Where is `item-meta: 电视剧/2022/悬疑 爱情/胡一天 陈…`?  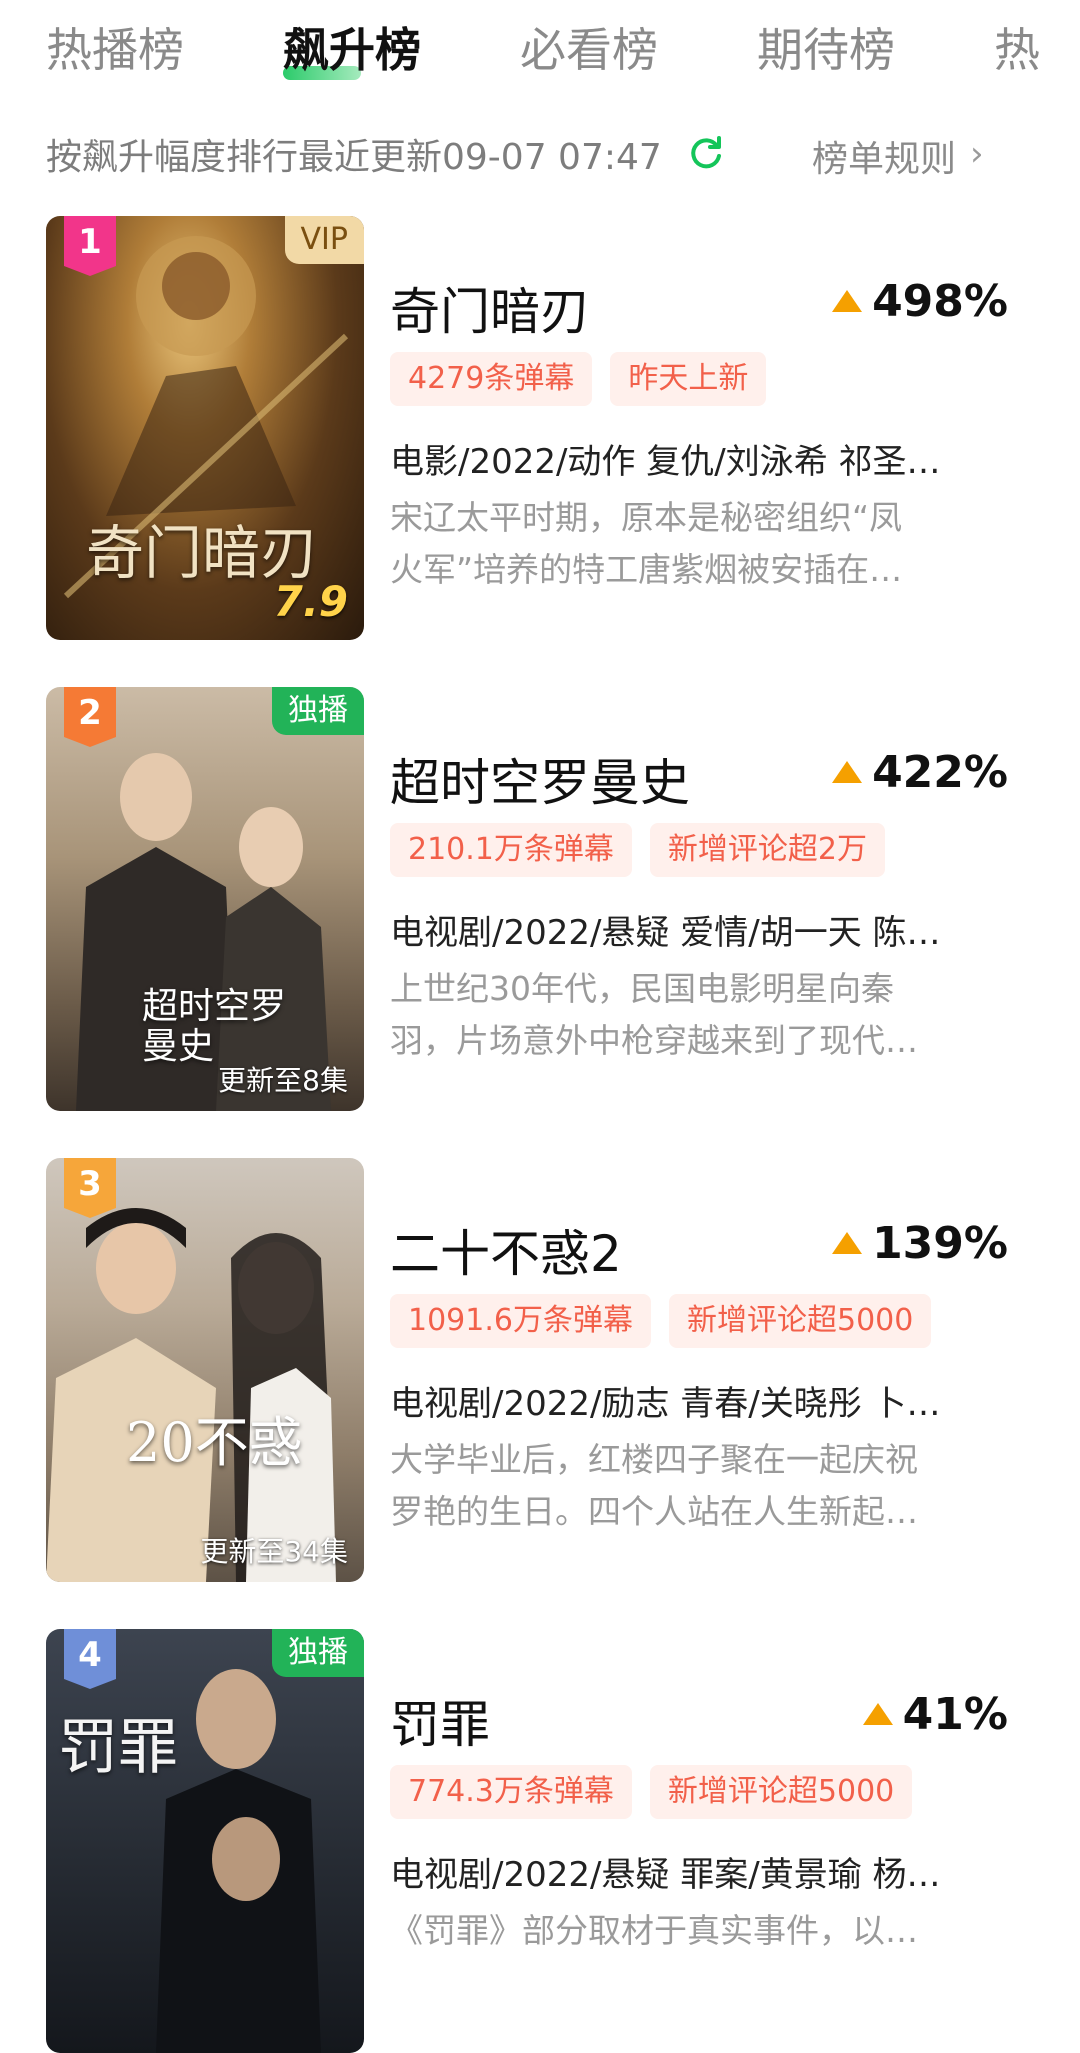
item-meta: 电视剧/2022/悬疑 爱情/胡一天 陈… is located at coordinates (665, 933).